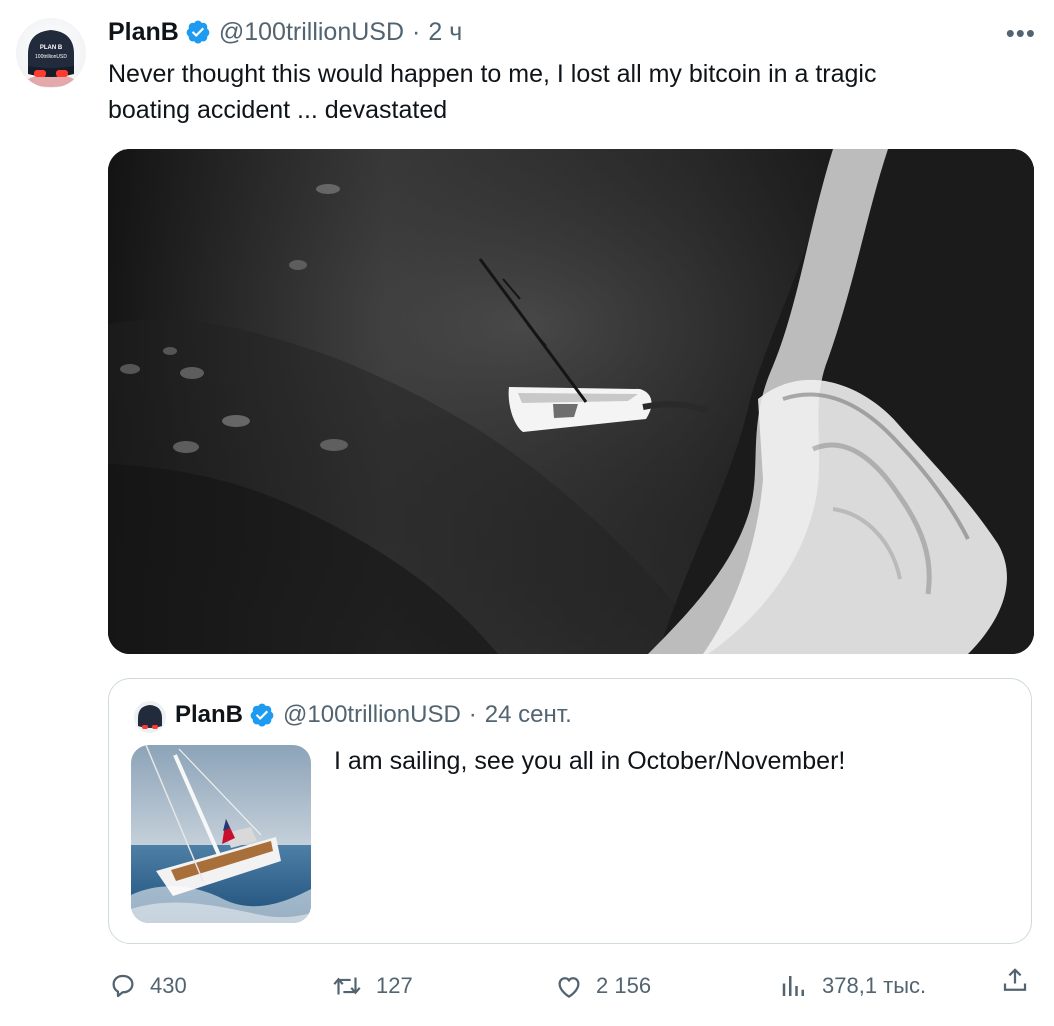 The image size is (1054, 1026). I want to click on quoted-author-avatar, so click(150, 717).